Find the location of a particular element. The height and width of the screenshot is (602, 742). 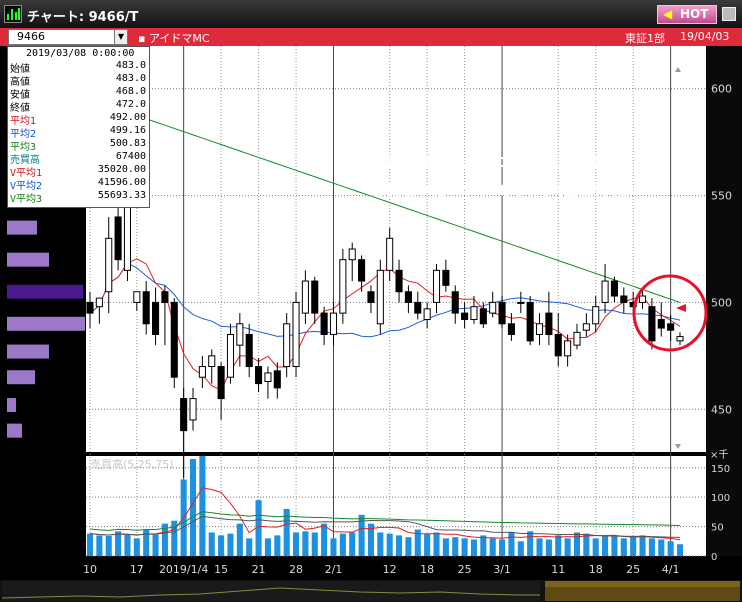

x-tick-label: 2/1 is located at coordinates (334, 569).